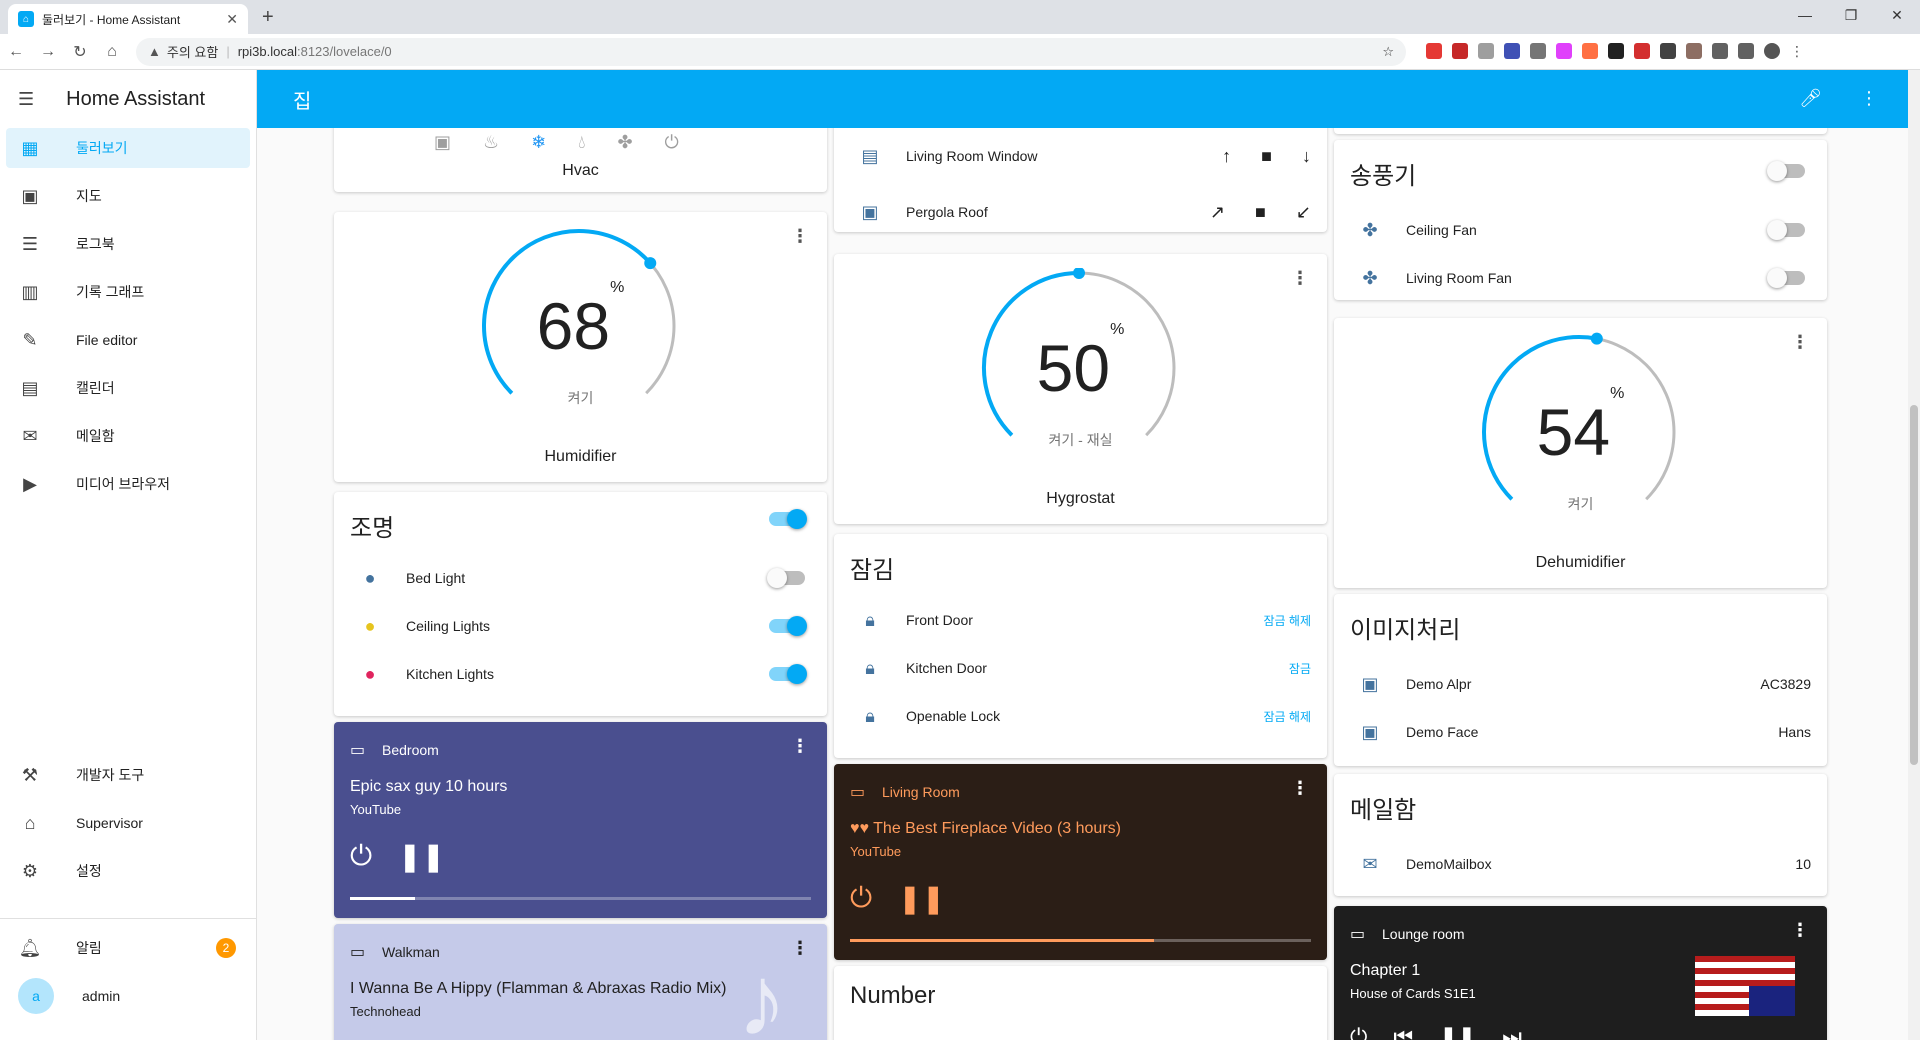  What do you see at coordinates (491, 142) in the screenshot?
I see `heat-mode-icon: ♨` at bounding box center [491, 142].